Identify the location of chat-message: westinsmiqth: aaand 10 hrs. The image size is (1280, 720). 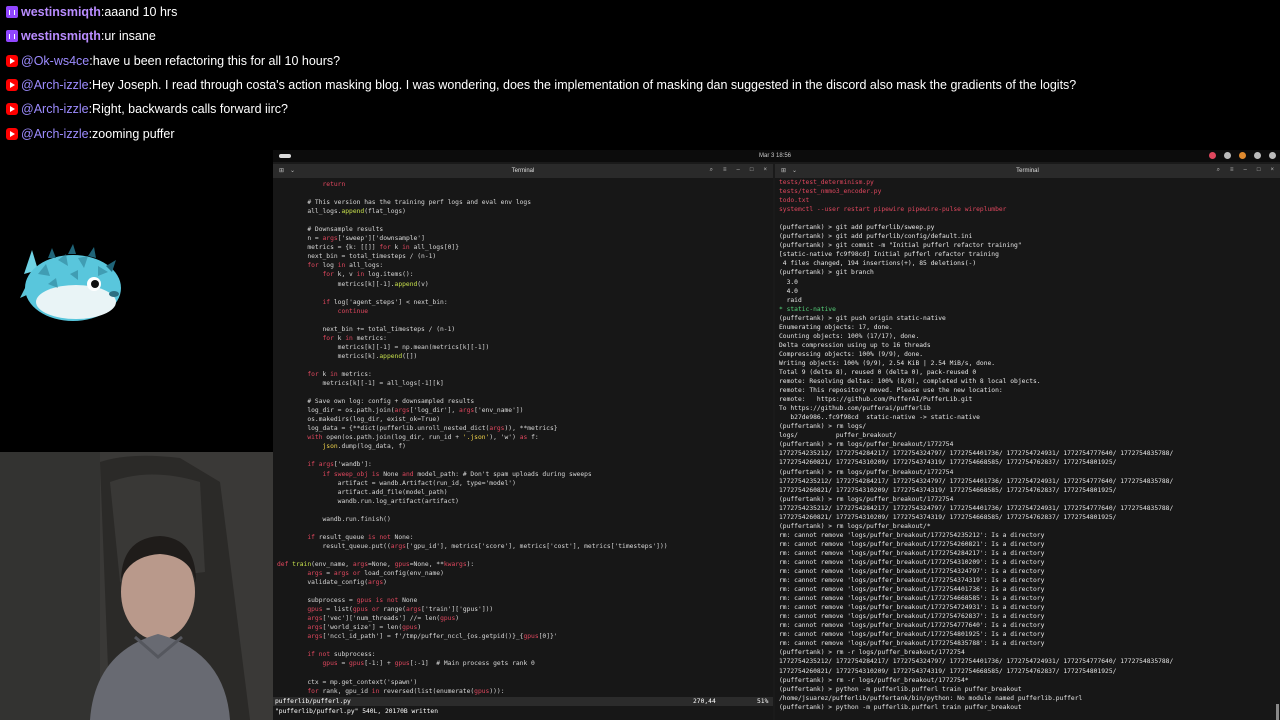
(640, 12).